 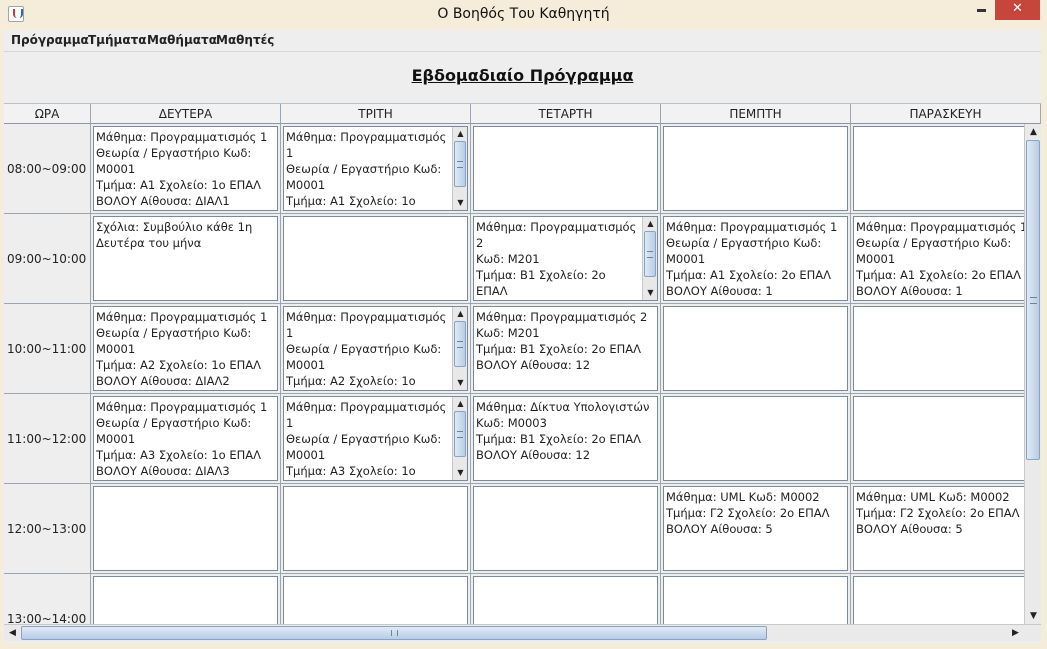 I want to click on close-button: ✕, so click(x=1017, y=10).